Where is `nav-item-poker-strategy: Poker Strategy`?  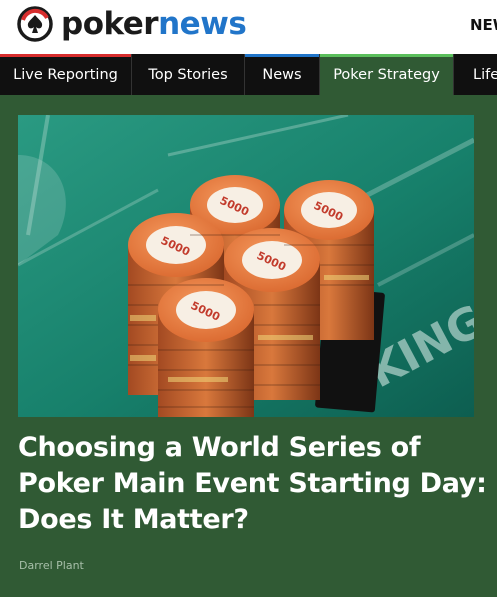
nav-item-poker-strategy: Poker Strategy is located at coordinates (387, 74).